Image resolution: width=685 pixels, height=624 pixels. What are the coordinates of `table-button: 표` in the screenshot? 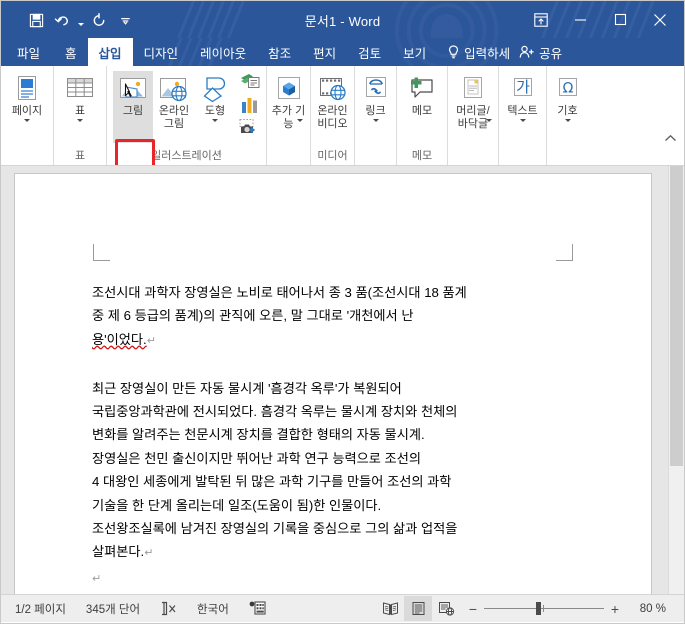 It's located at (80, 96).